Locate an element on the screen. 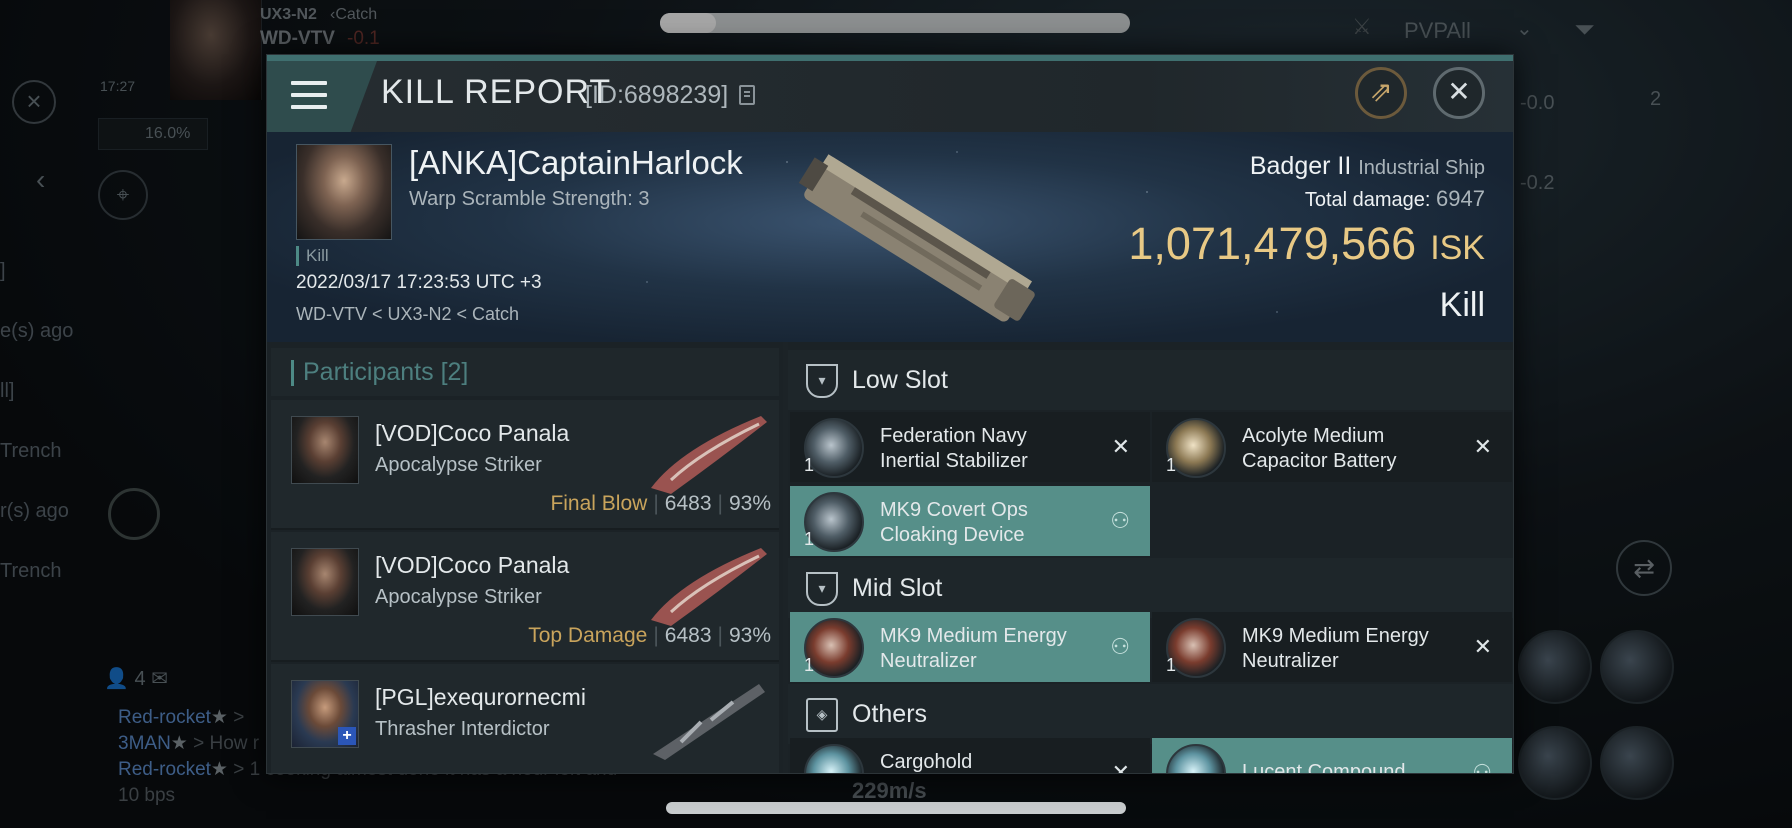 This screenshot has width=1792, height=828. victim-ship-image is located at coordinates (916, 238).